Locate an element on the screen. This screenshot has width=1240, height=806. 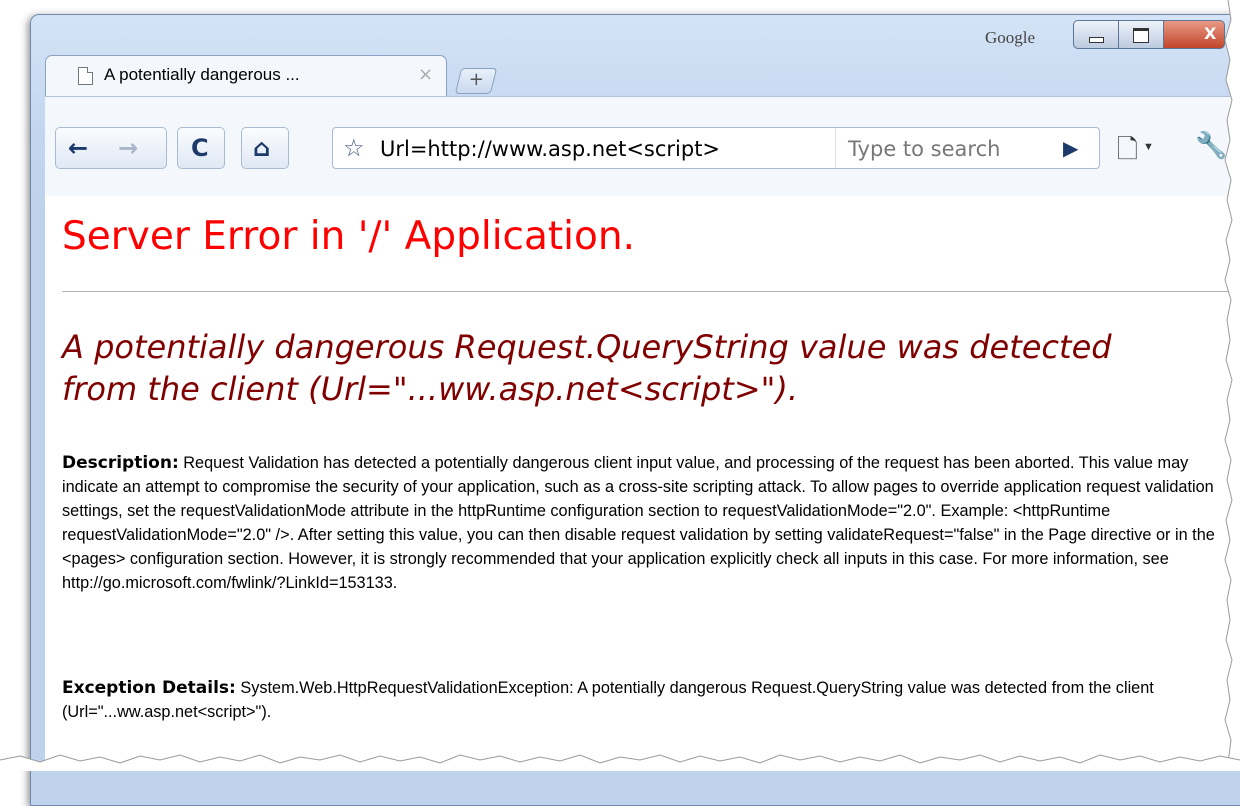
new-tab-button: + is located at coordinates (476, 81).